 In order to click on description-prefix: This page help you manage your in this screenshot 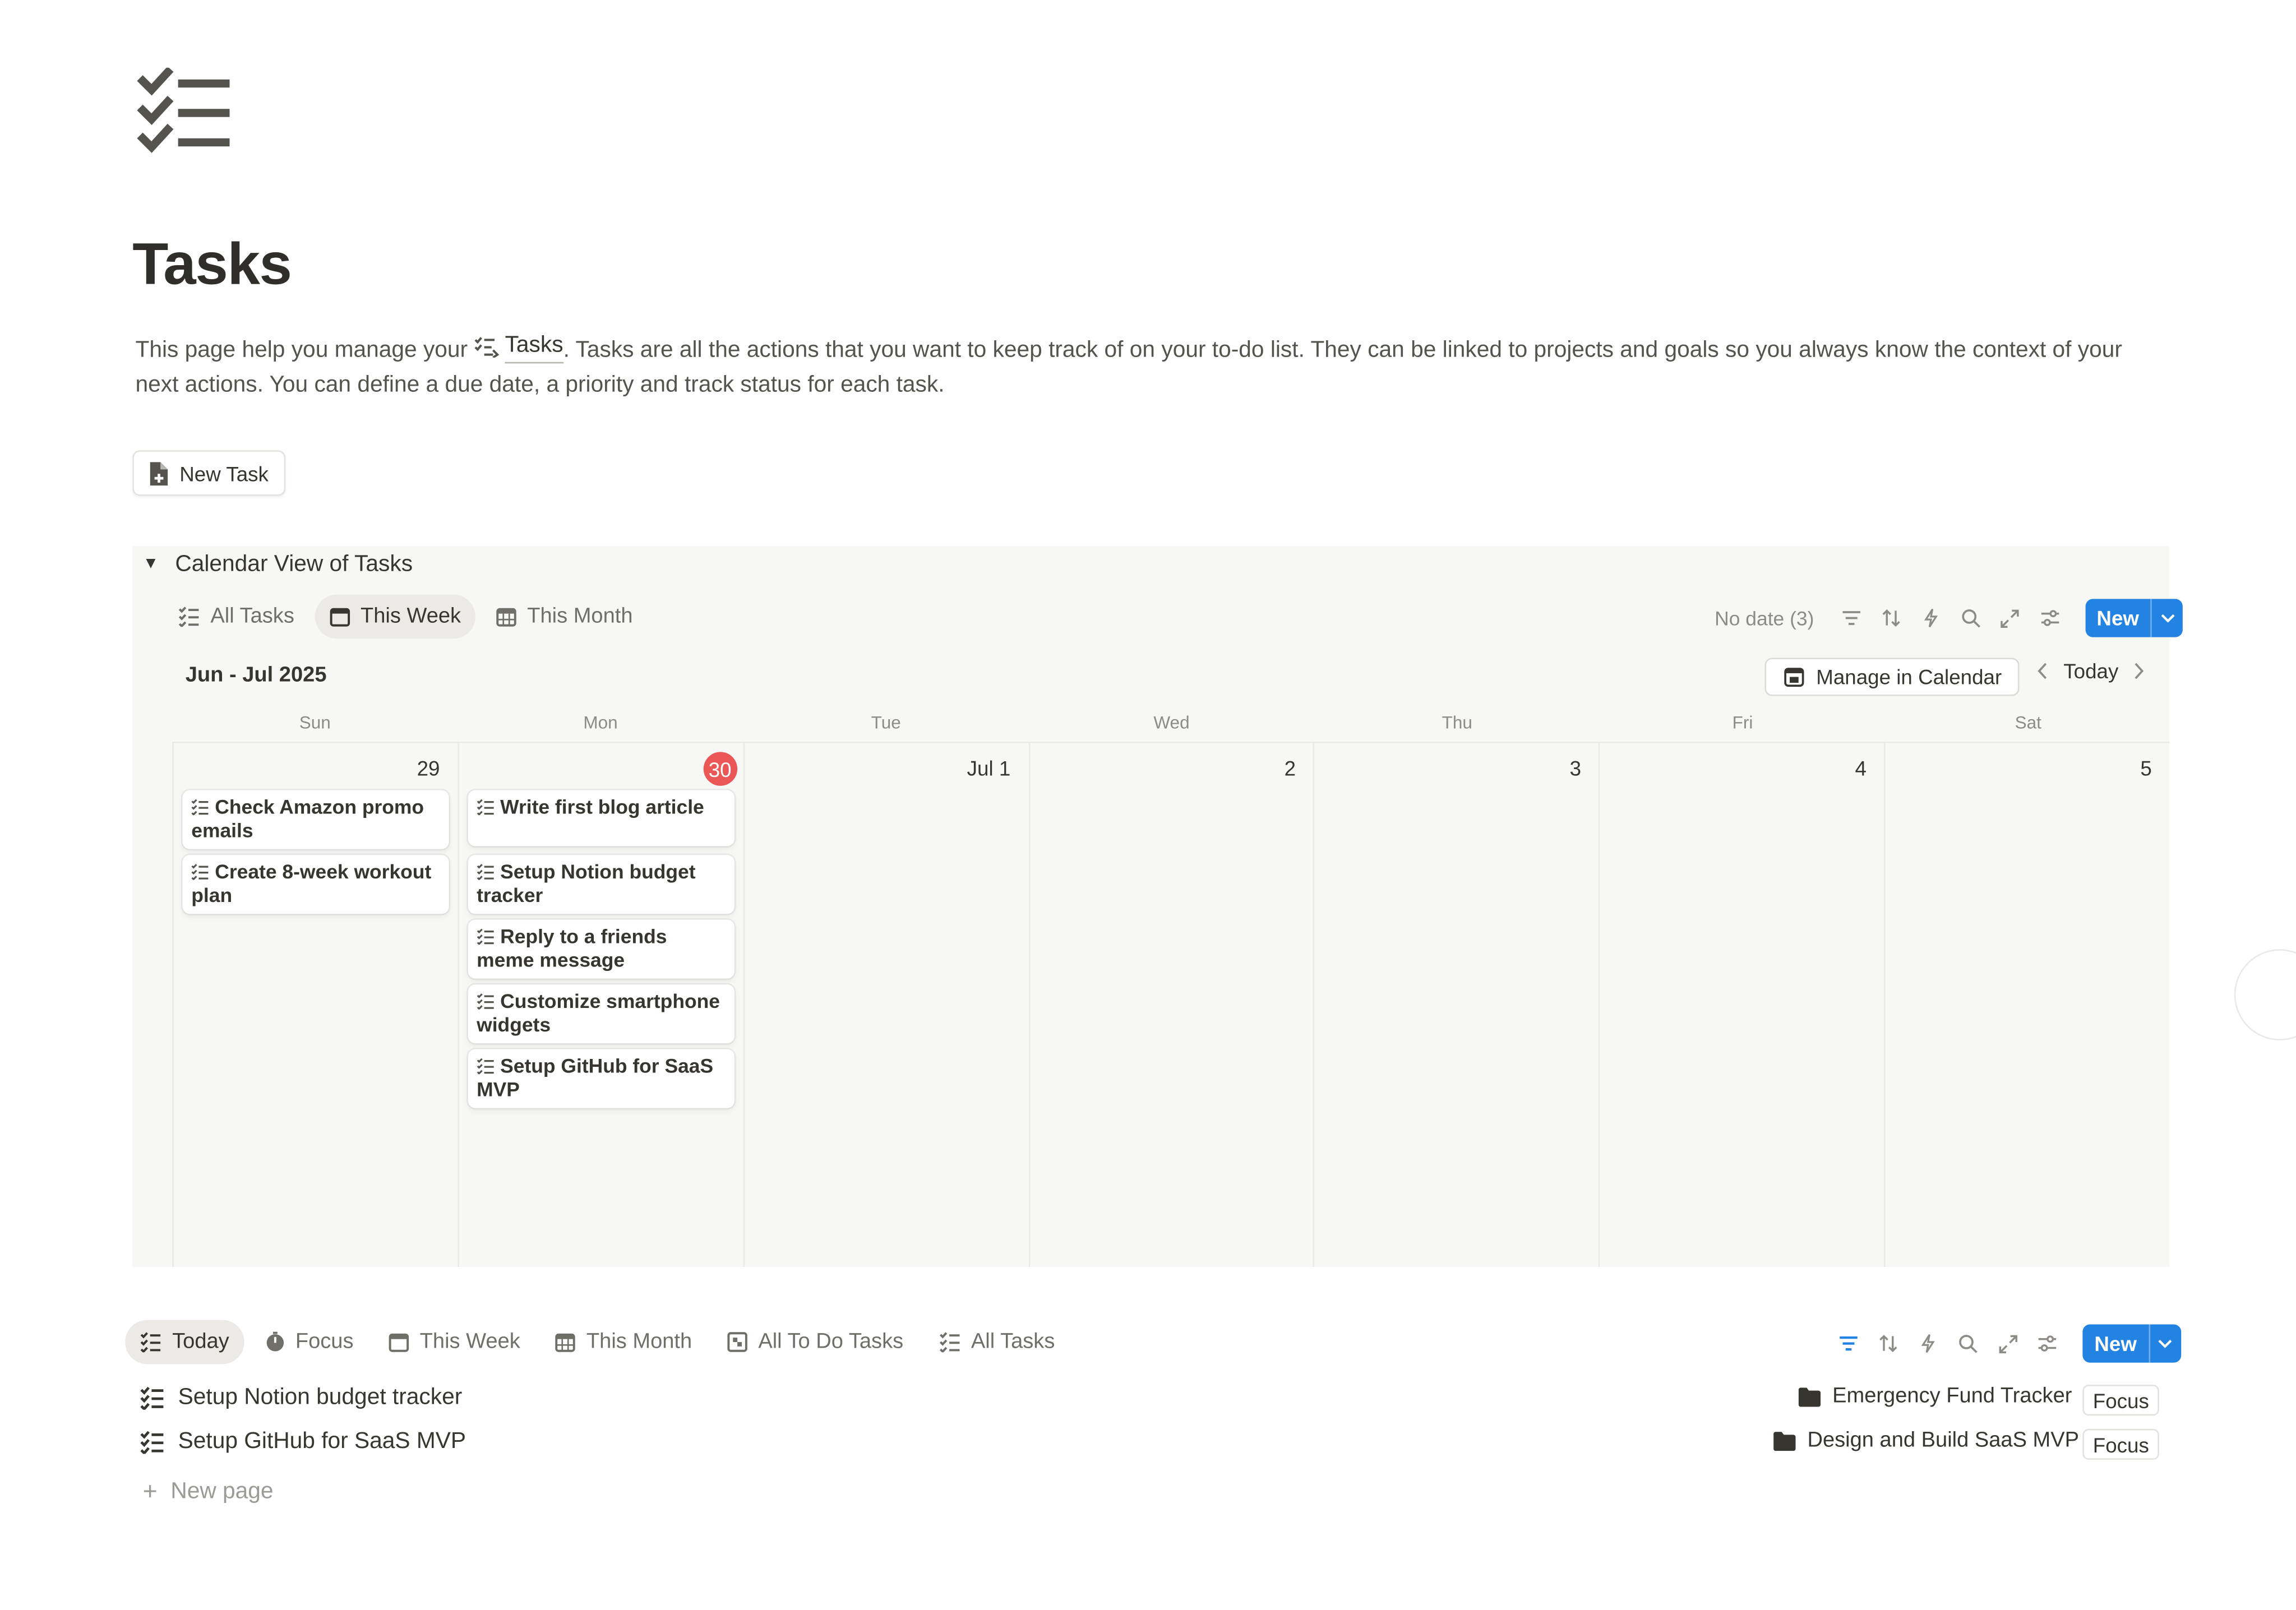, I will do `click(301, 350)`.